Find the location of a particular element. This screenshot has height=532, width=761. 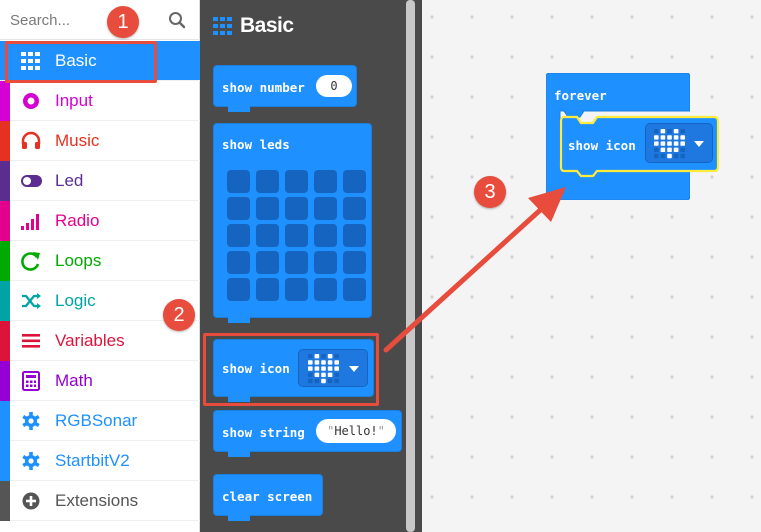

drag-arrow is located at coordinates (474, 270).